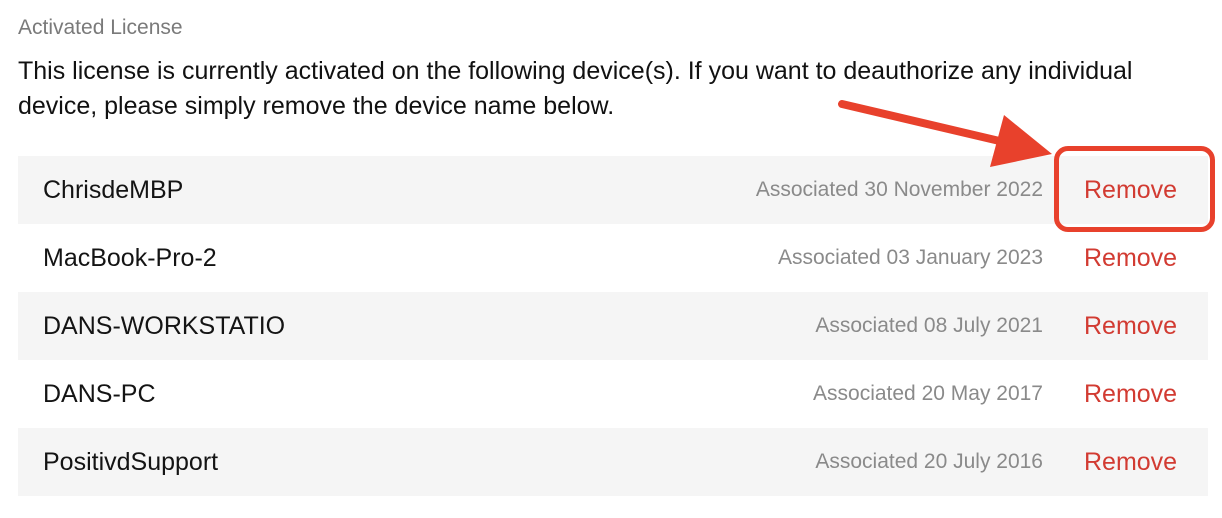 This screenshot has height=518, width=1222. What do you see at coordinates (164, 325) in the screenshot?
I see `device-name: DANS-WORKSTATIO` at bounding box center [164, 325].